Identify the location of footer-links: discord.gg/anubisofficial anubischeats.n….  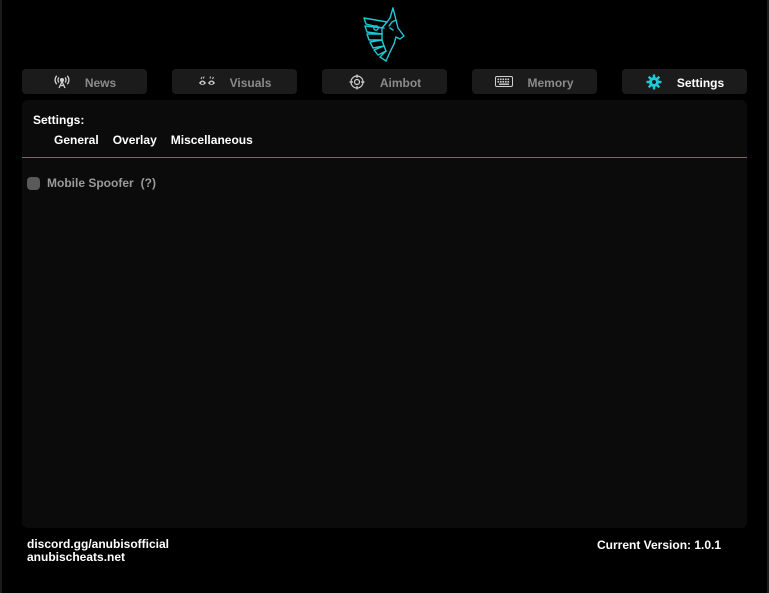
(98, 551).